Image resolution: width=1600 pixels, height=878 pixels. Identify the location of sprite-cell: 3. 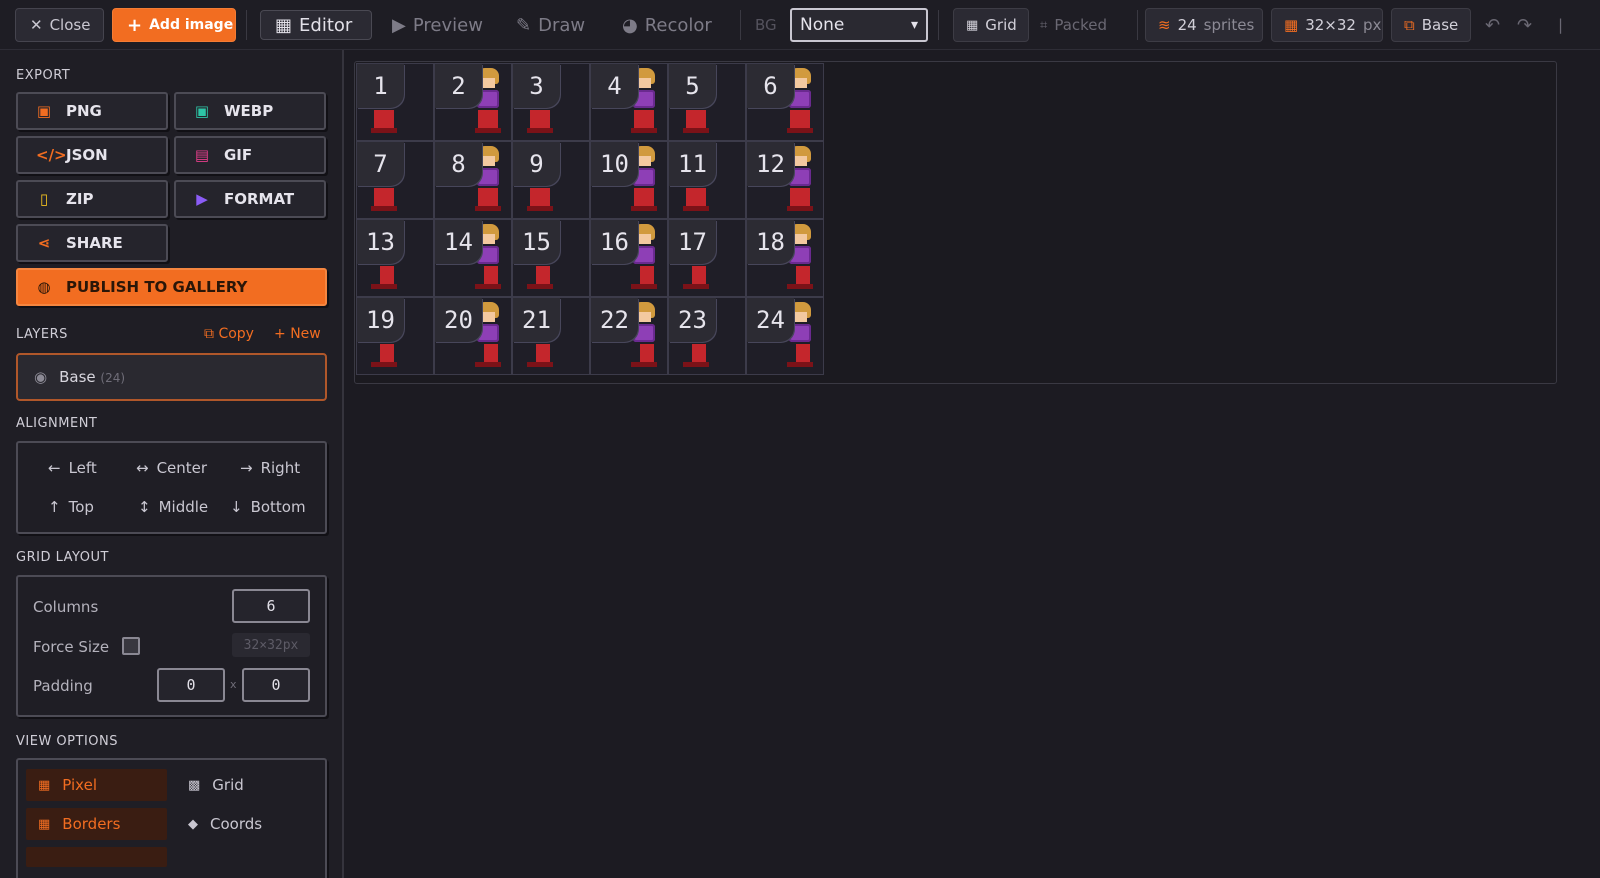
(551, 102).